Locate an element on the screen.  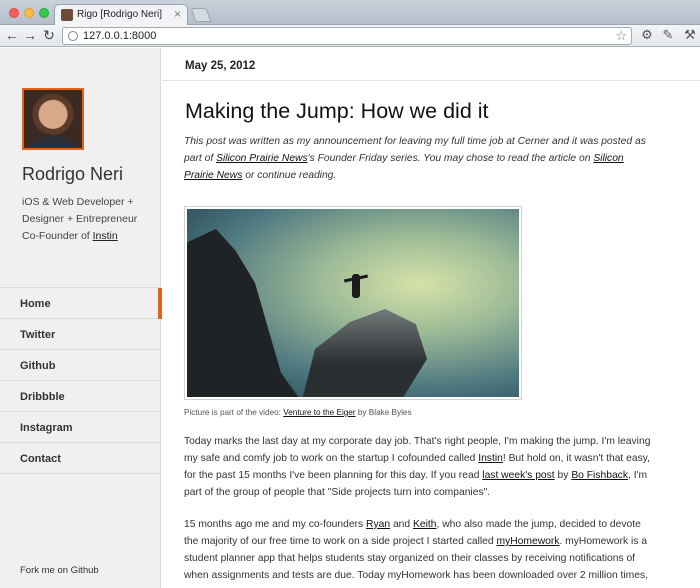
keith-link: Keith is located at coordinates (424, 524).